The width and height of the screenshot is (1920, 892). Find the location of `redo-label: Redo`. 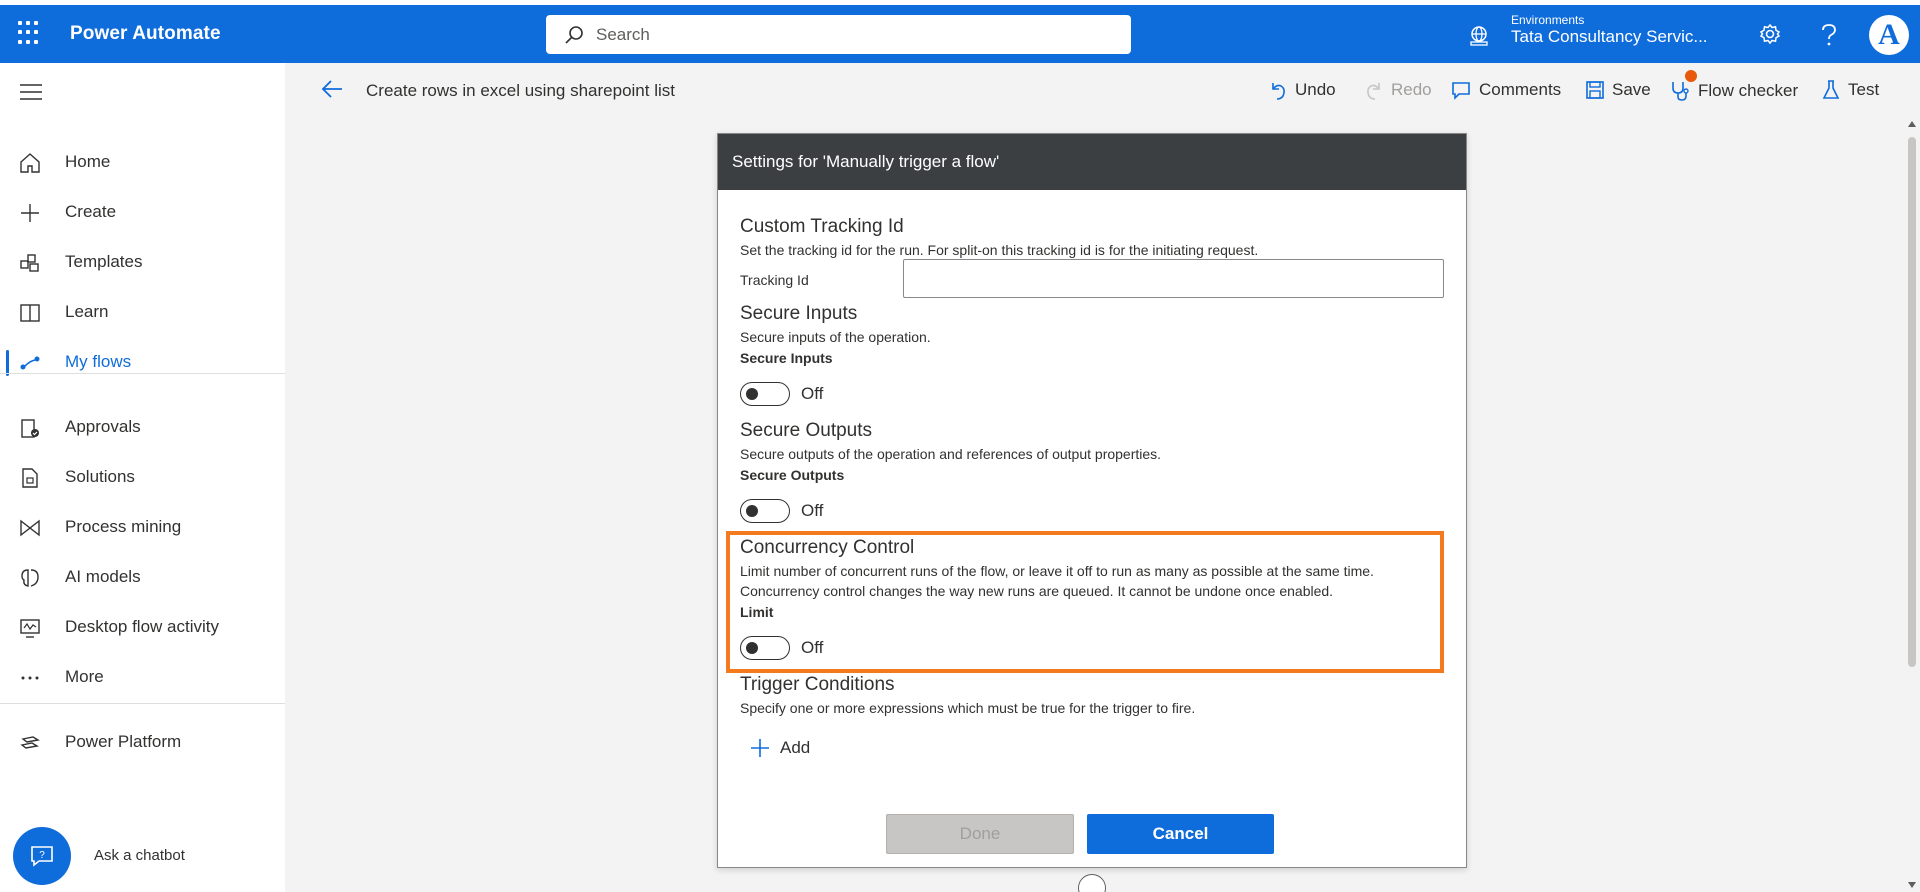

redo-label: Redo is located at coordinates (1411, 89).